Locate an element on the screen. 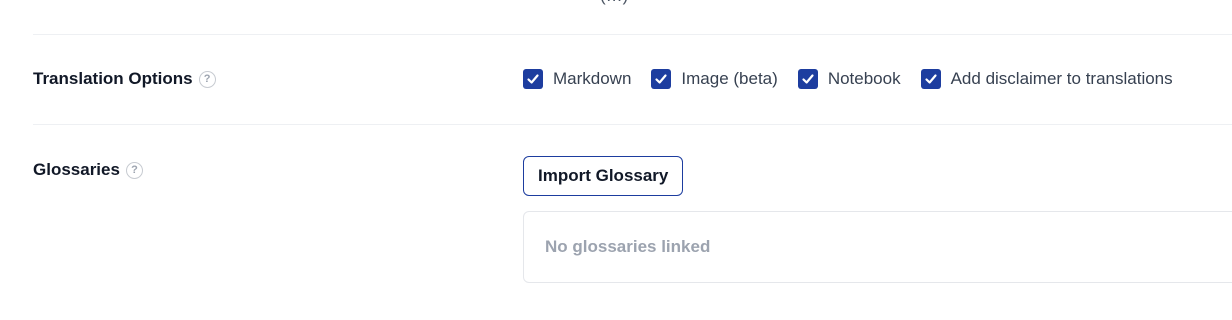 This screenshot has height=320, width=1232. option-notebook: Notebook is located at coordinates (849, 79).